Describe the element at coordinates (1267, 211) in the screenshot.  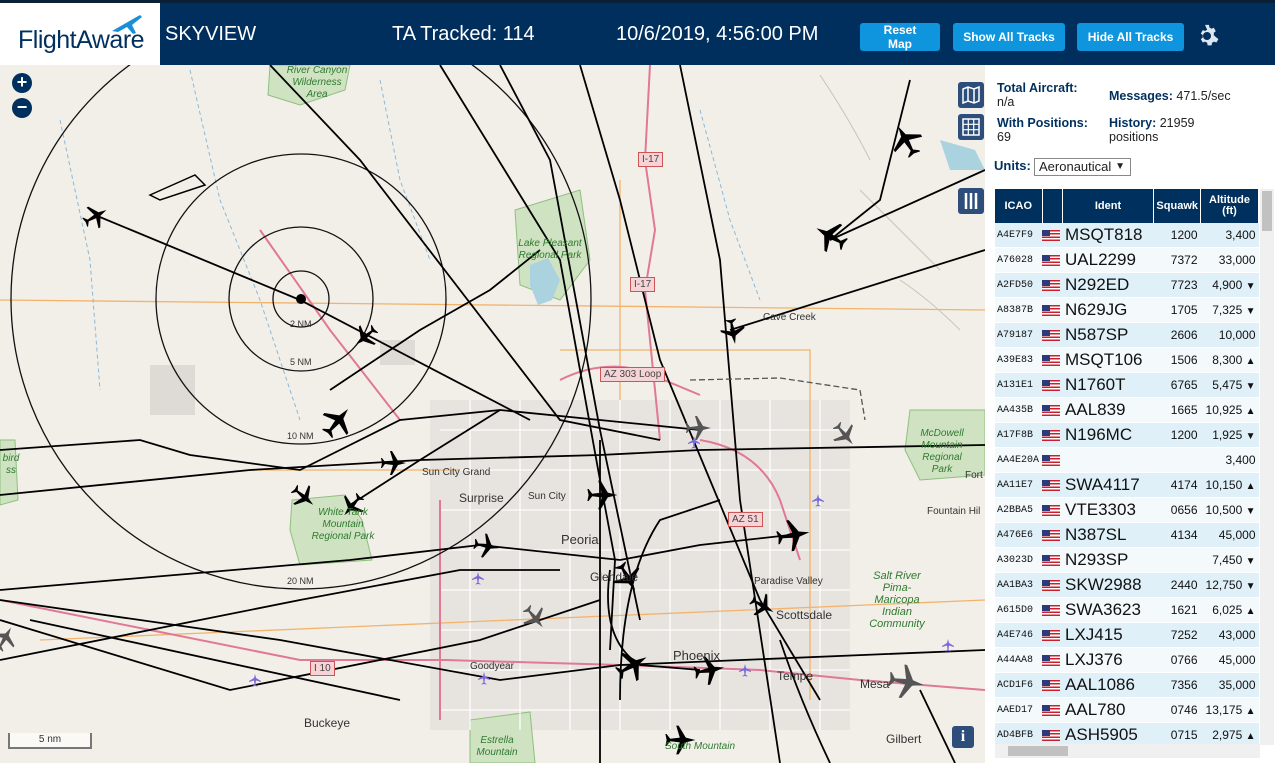
I see `vertical-scroll-thumb` at that location.